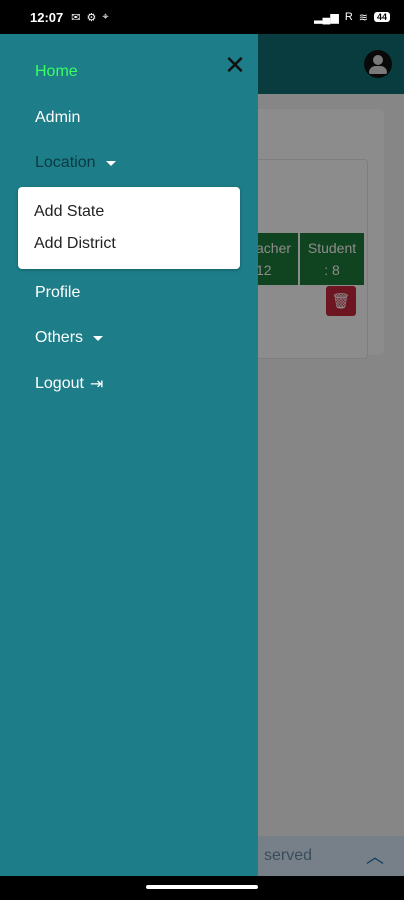  What do you see at coordinates (59, 337) in the screenshot?
I see `nav-item-label: Others` at bounding box center [59, 337].